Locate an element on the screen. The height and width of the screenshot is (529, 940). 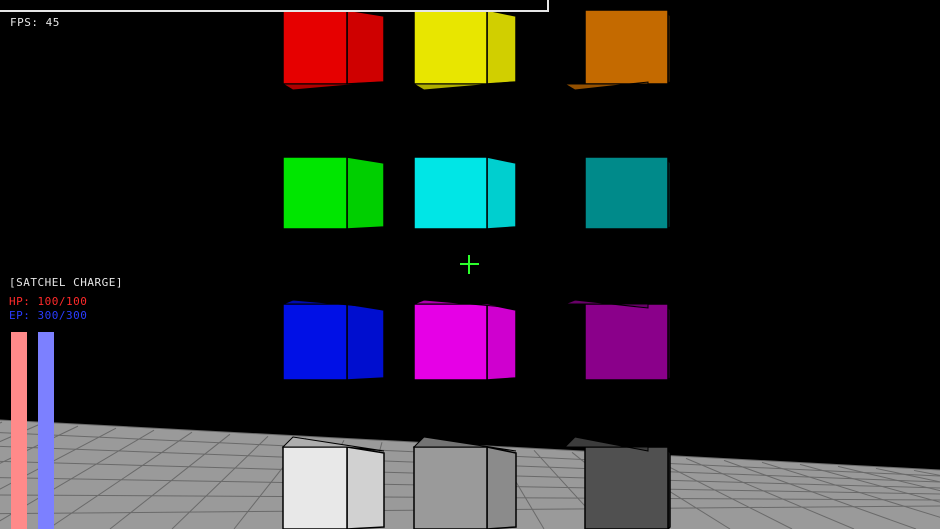
cube-yellow is located at coordinates (464, 50).